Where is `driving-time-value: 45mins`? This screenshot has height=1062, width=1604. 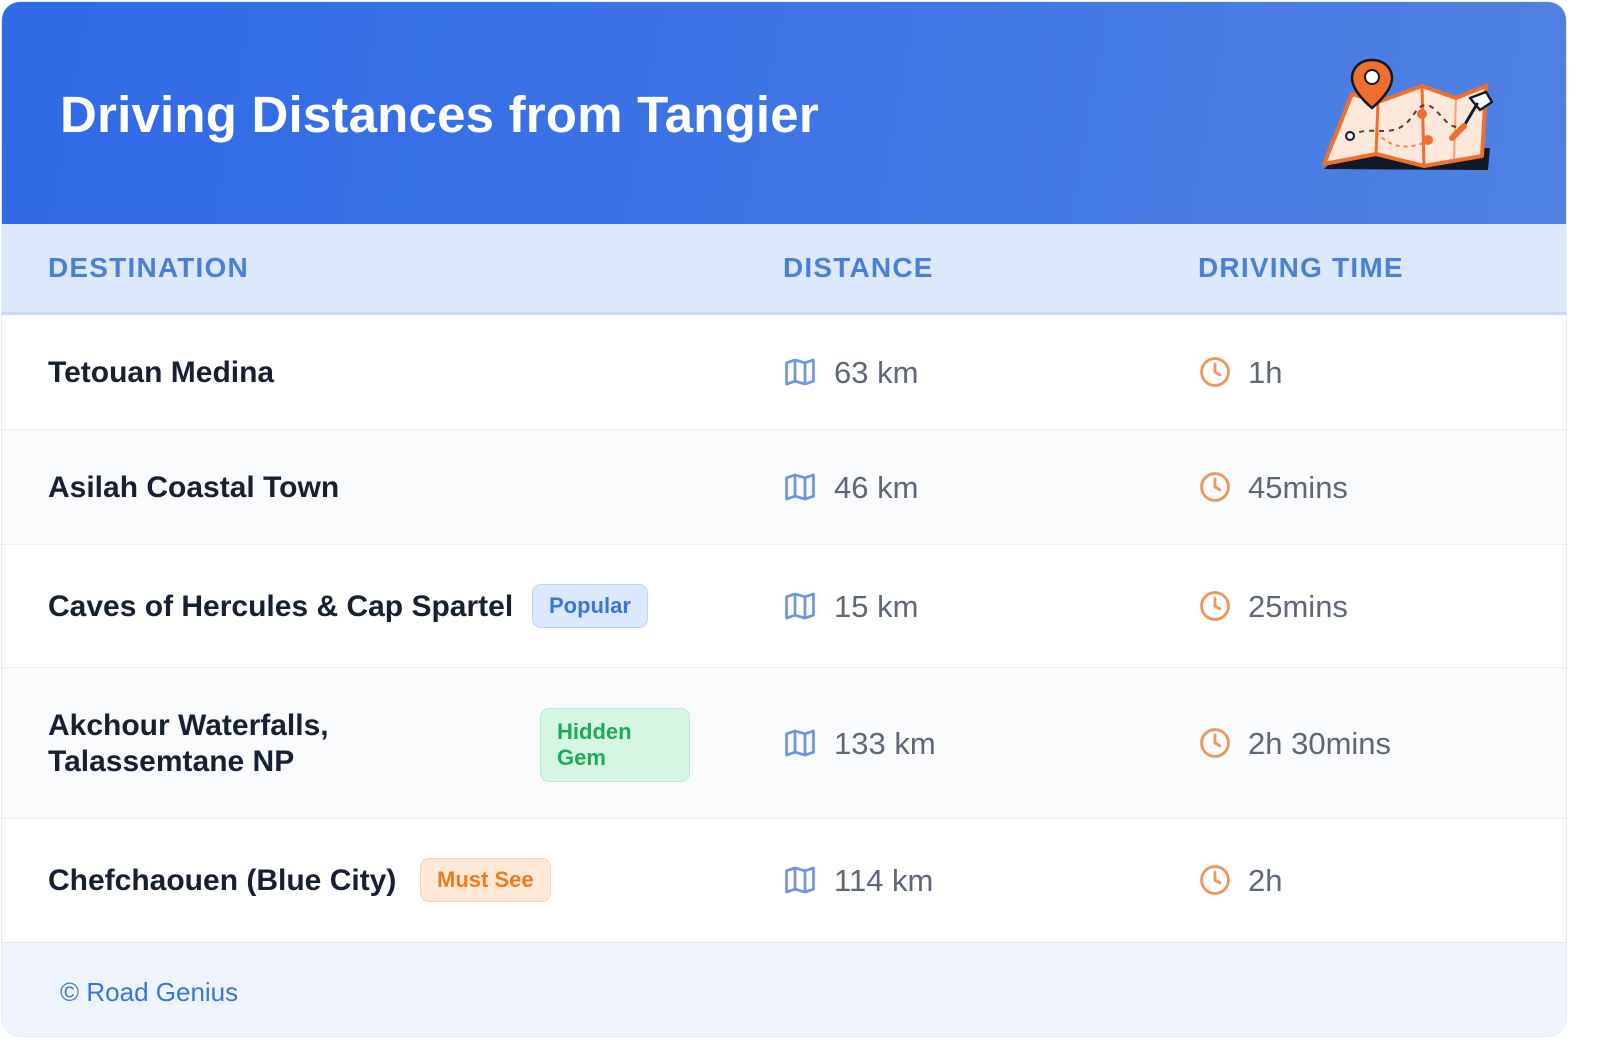 driving-time-value: 45mins is located at coordinates (1298, 487).